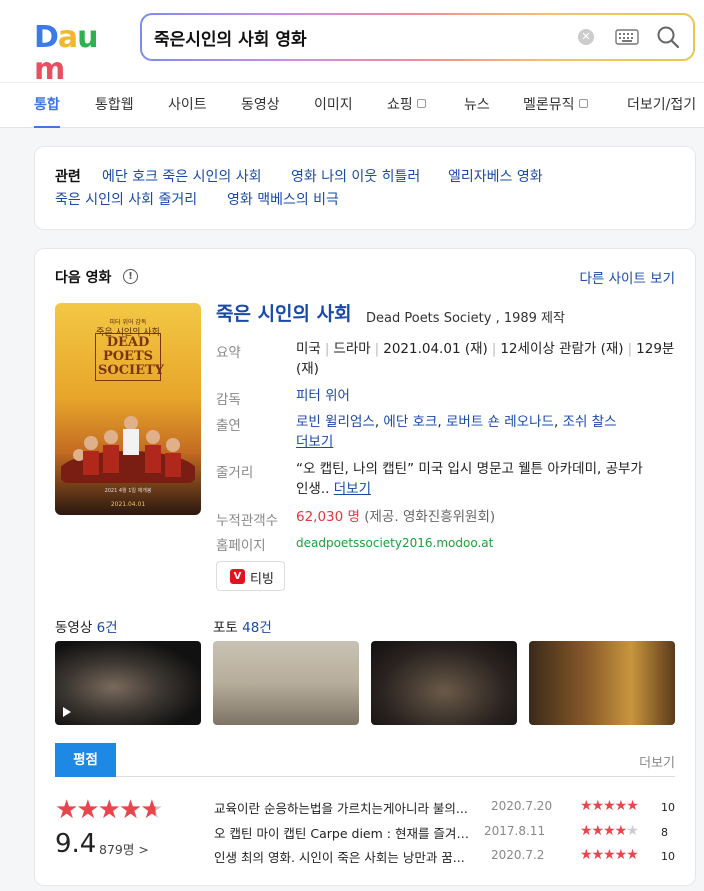 The width and height of the screenshot is (704, 891). What do you see at coordinates (181, 176) in the screenshot?
I see `related-link: 에단 호크 죽은 시인의 사회` at bounding box center [181, 176].